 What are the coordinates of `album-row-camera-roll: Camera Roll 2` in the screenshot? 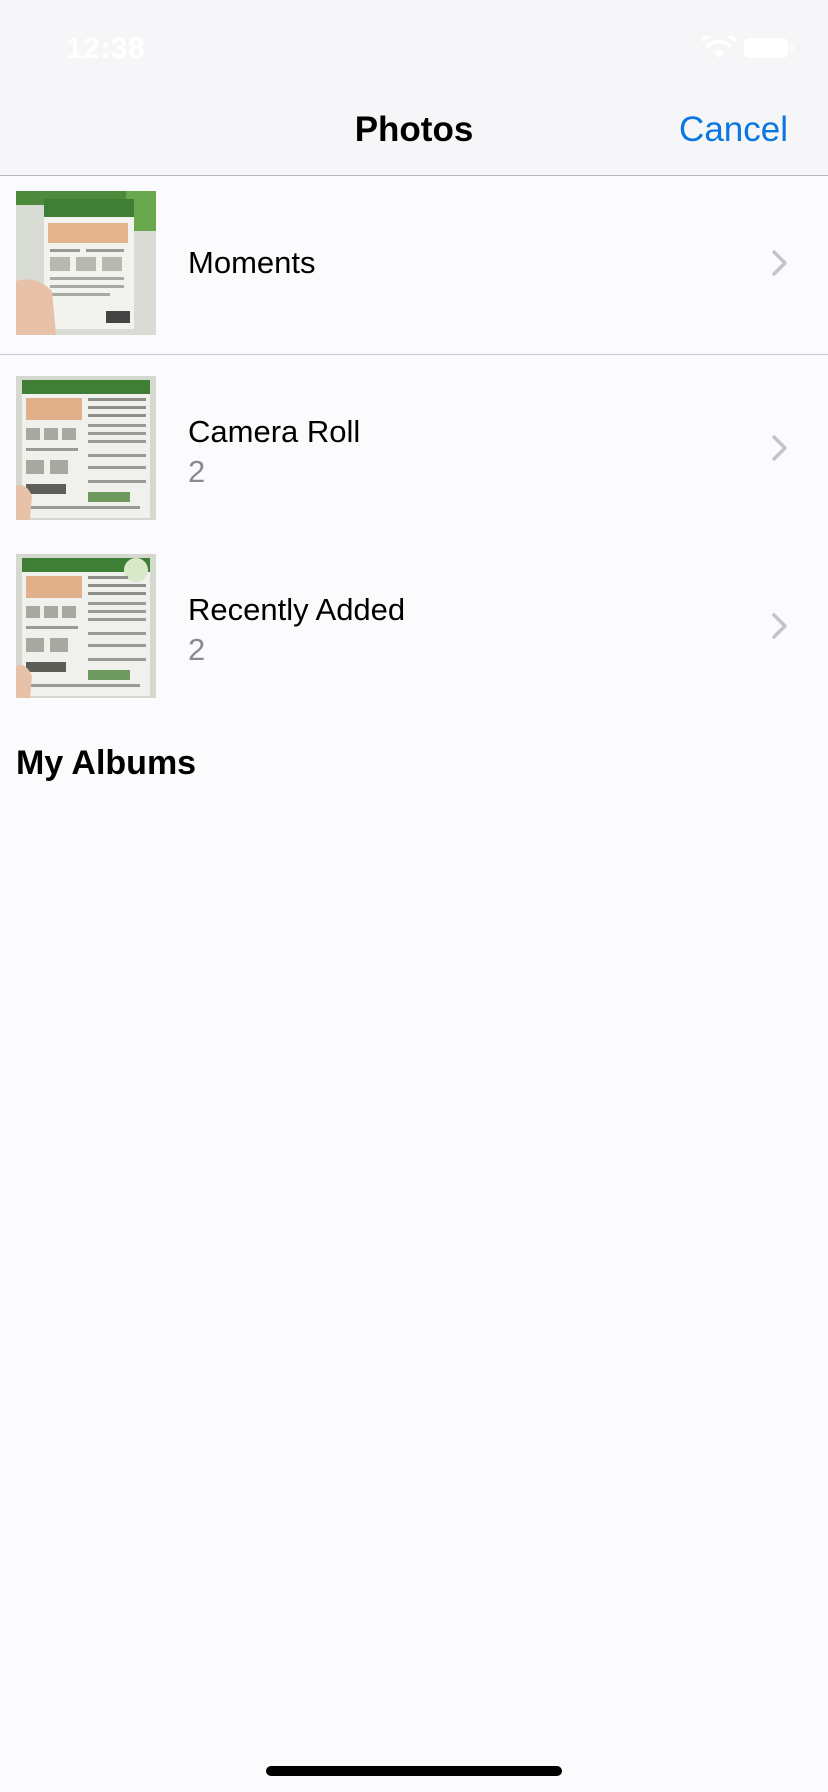 It's located at (414, 448).